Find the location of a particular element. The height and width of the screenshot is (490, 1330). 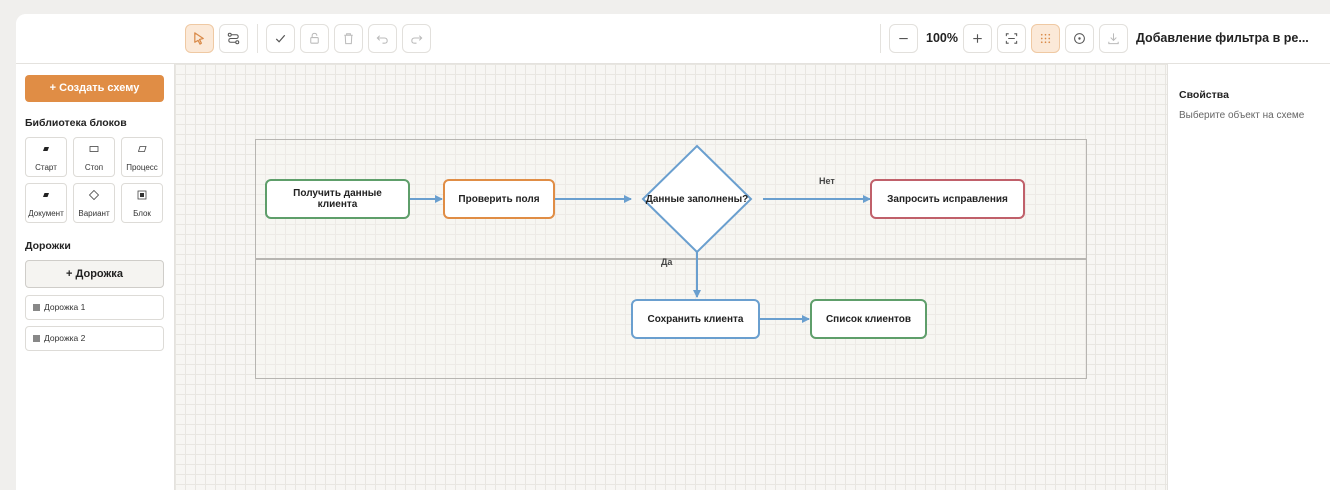

zoom-in-button is located at coordinates (977, 38).